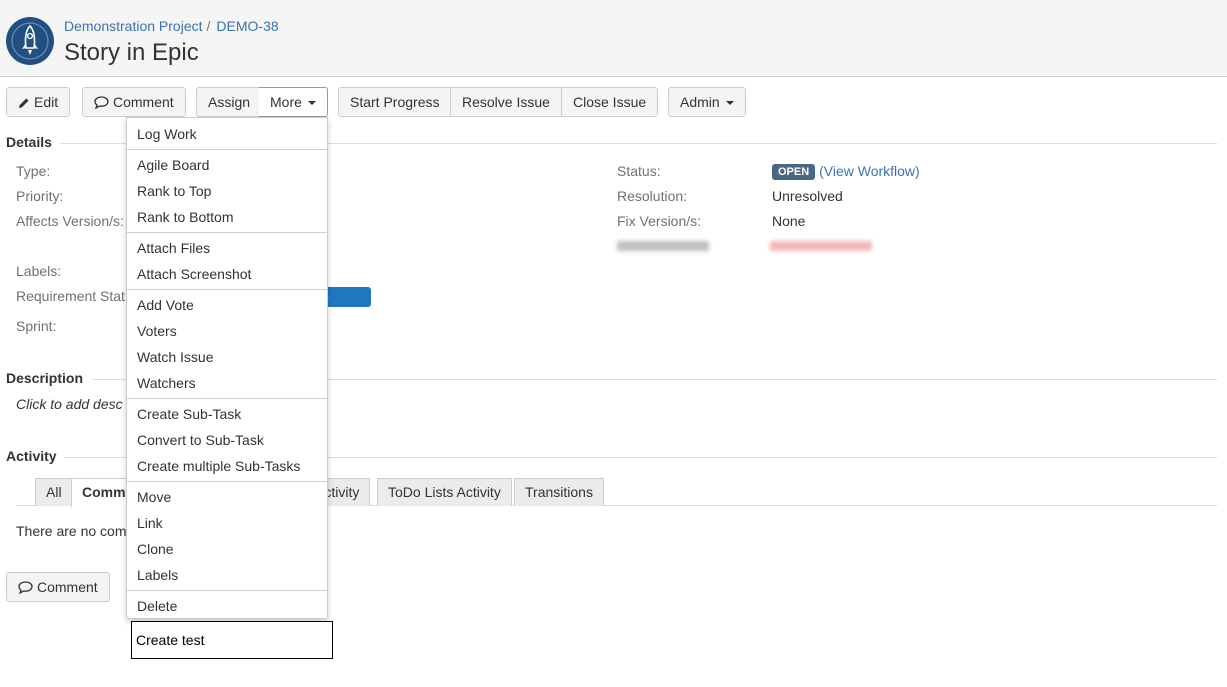 The width and height of the screenshot is (1227, 687). I want to click on fix-version-label: Fix Version/s:, so click(659, 221).